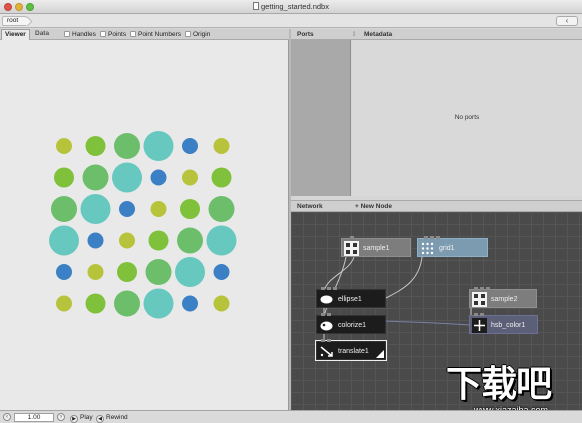 Image resolution: width=582 pixels, height=423 pixels. I want to click on node-sample2: sample2, so click(503, 297).